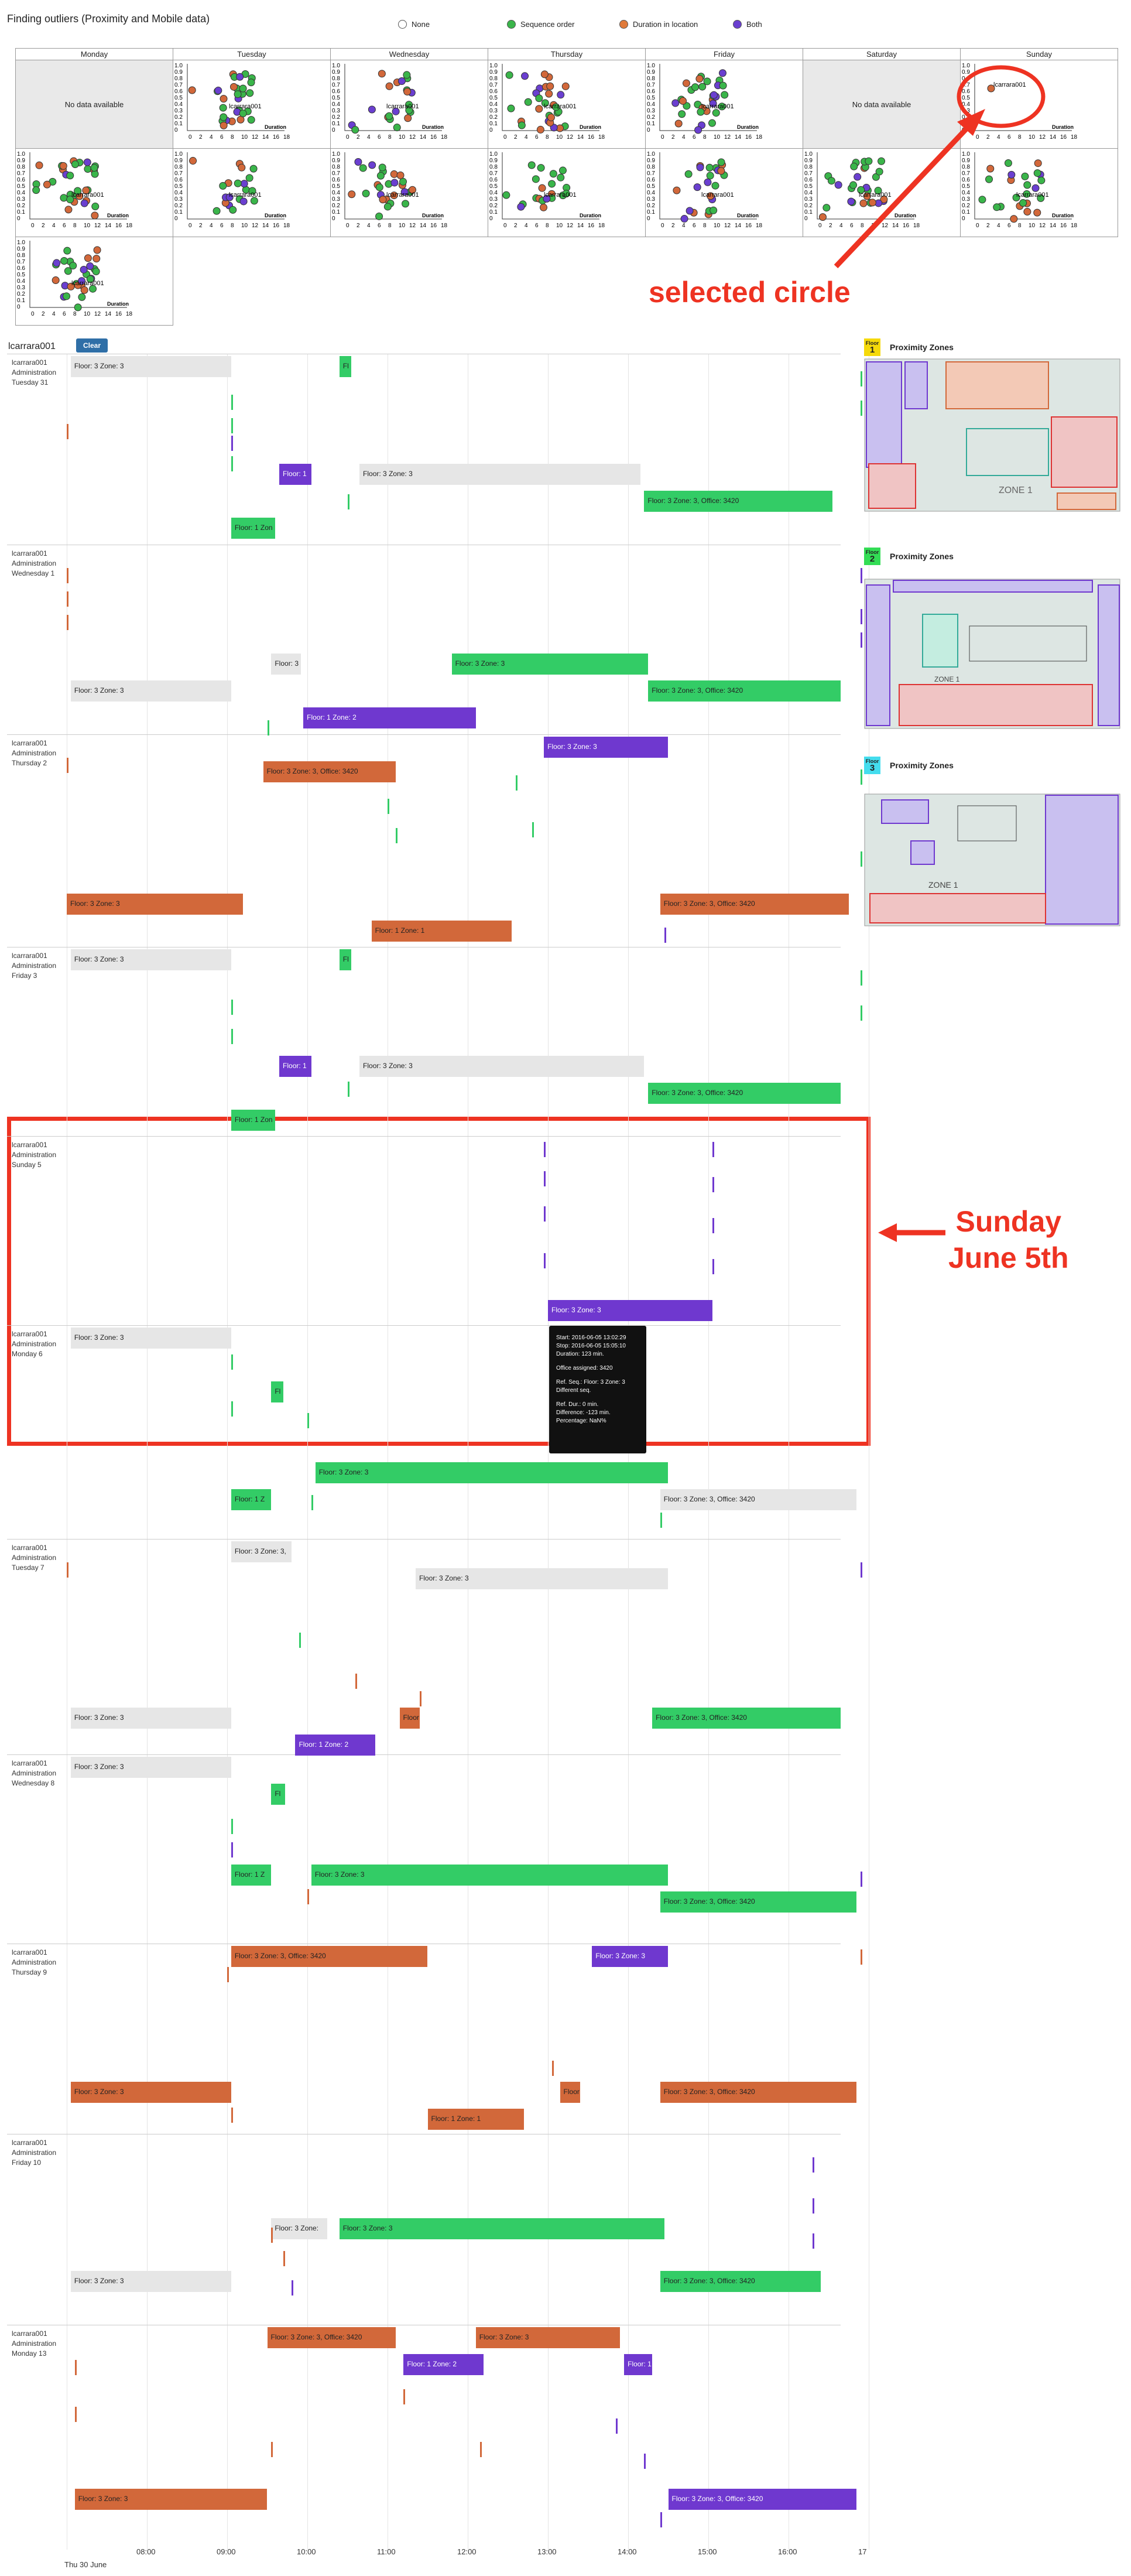 The width and height of the screenshot is (1131, 2576). Describe the element at coordinates (747, 25) in the screenshot. I see `legend-both: Both` at that location.